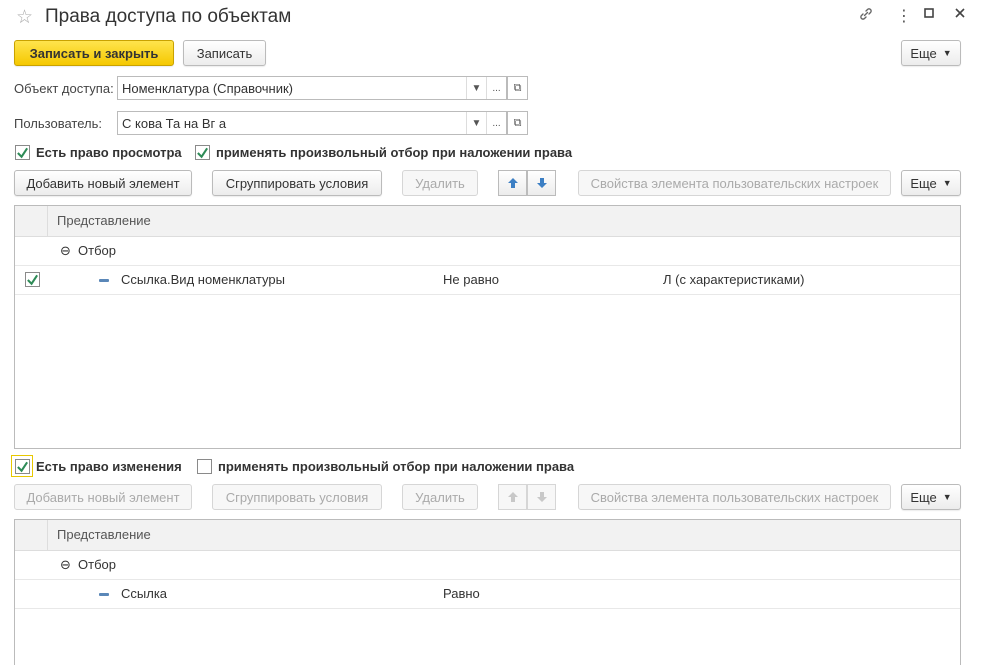 The width and height of the screenshot is (982, 665). What do you see at coordinates (32, 279) in the screenshot?
I see `row-use-checkbox` at bounding box center [32, 279].